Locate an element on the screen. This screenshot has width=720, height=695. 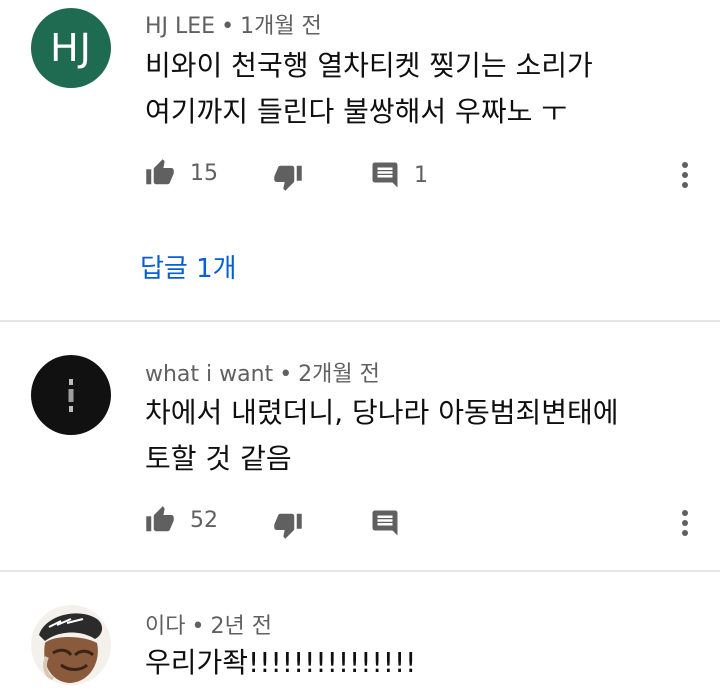
like-button: 52 is located at coordinates (181, 520).